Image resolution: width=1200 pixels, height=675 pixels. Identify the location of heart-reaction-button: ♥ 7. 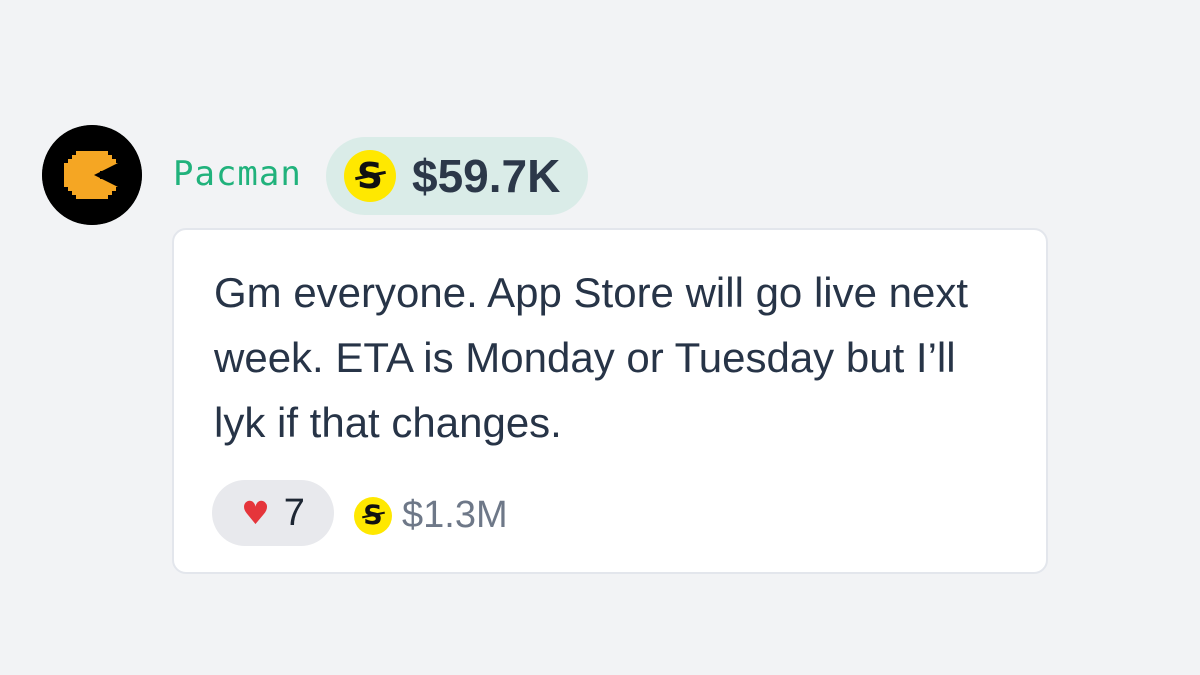
(273, 513).